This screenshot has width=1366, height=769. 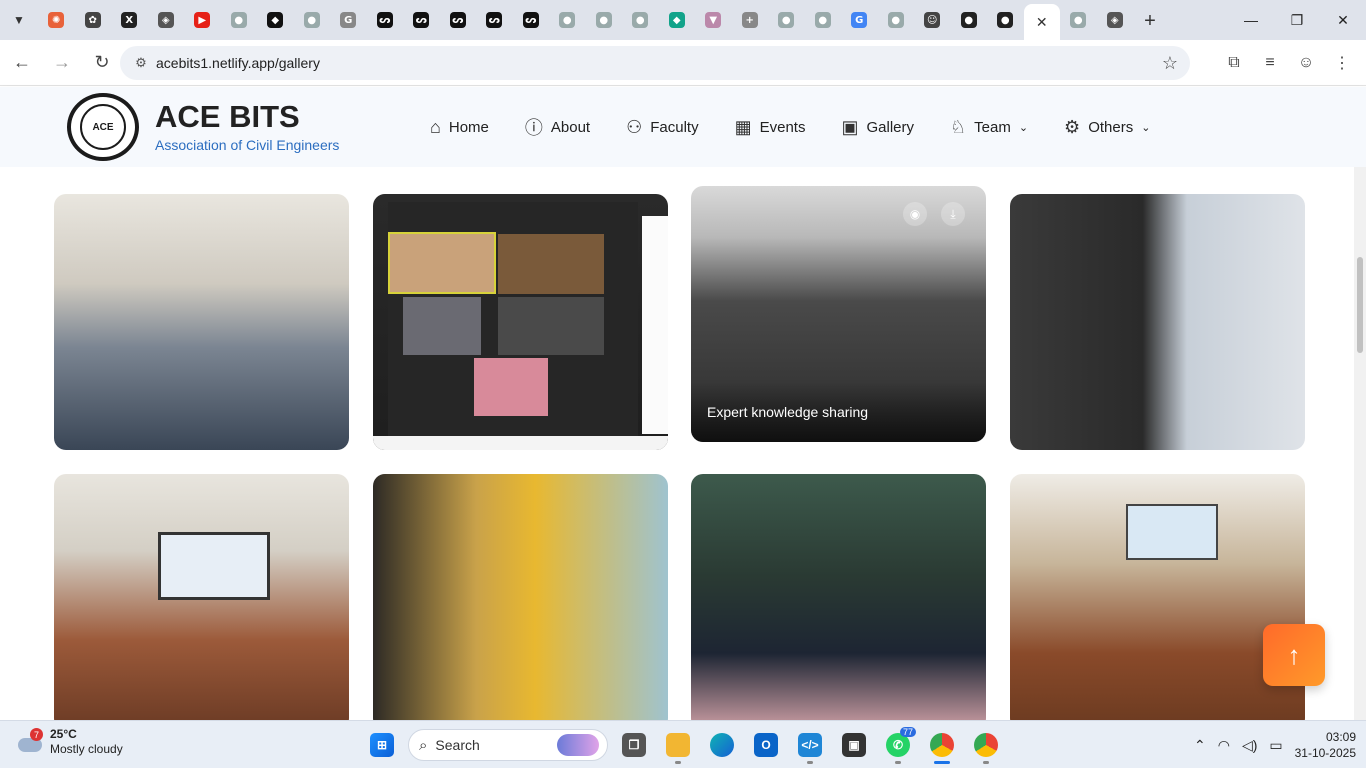 What do you see at coordinates (1360, 443) in the screenshot?
I see `page-scrollbar` at bounding box center [1360, 443].